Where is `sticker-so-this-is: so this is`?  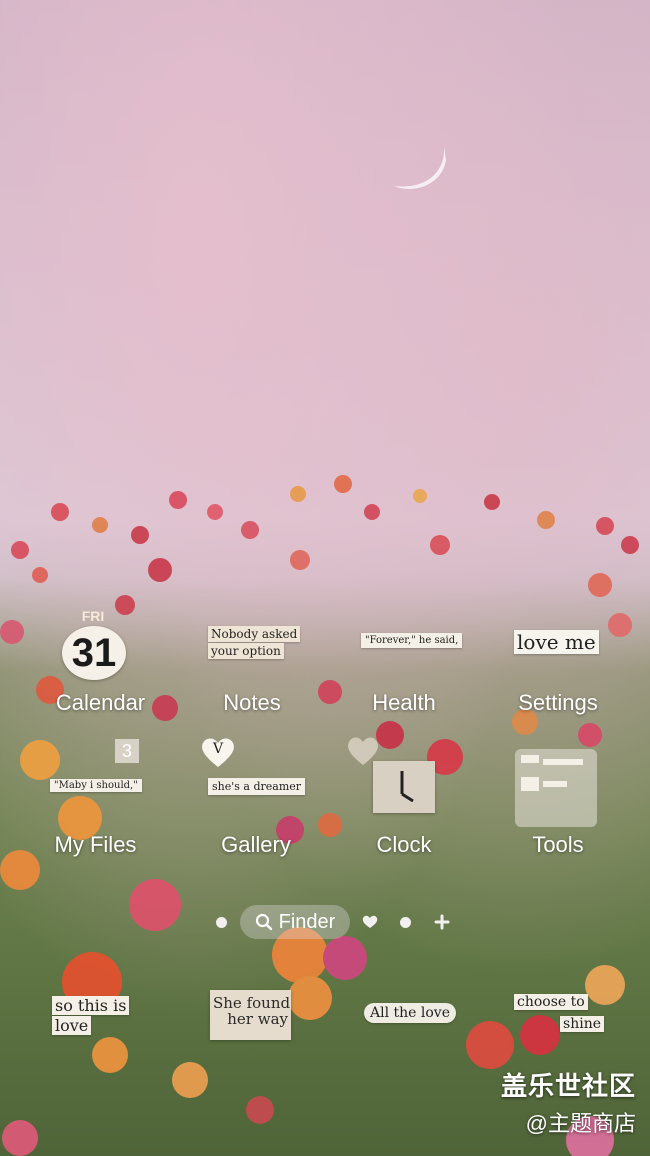 sticker-so-this-is: so this is is located at coordinates (91, 1005).